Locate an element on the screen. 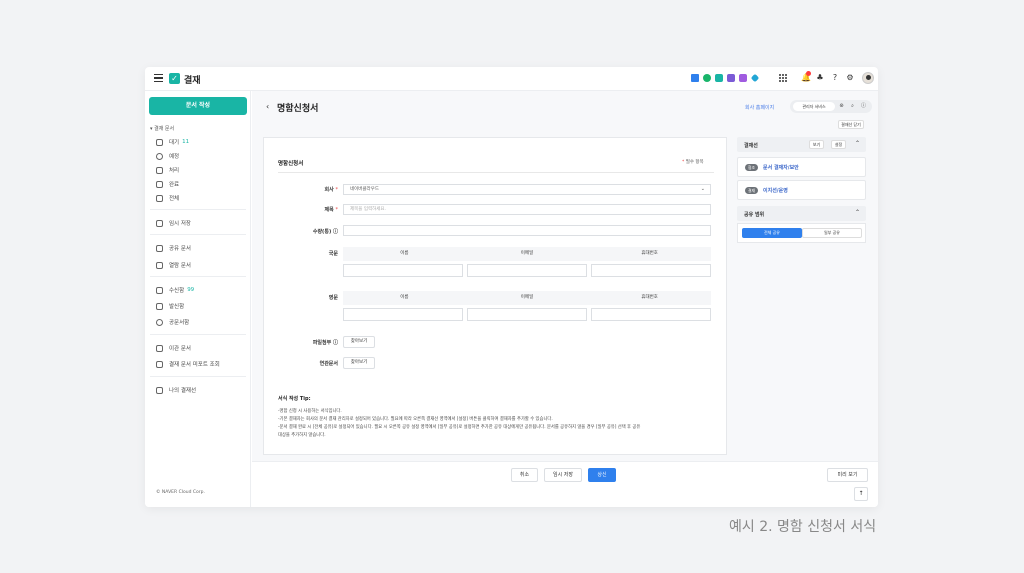  english-email-input is located at coordinates (527, 314).